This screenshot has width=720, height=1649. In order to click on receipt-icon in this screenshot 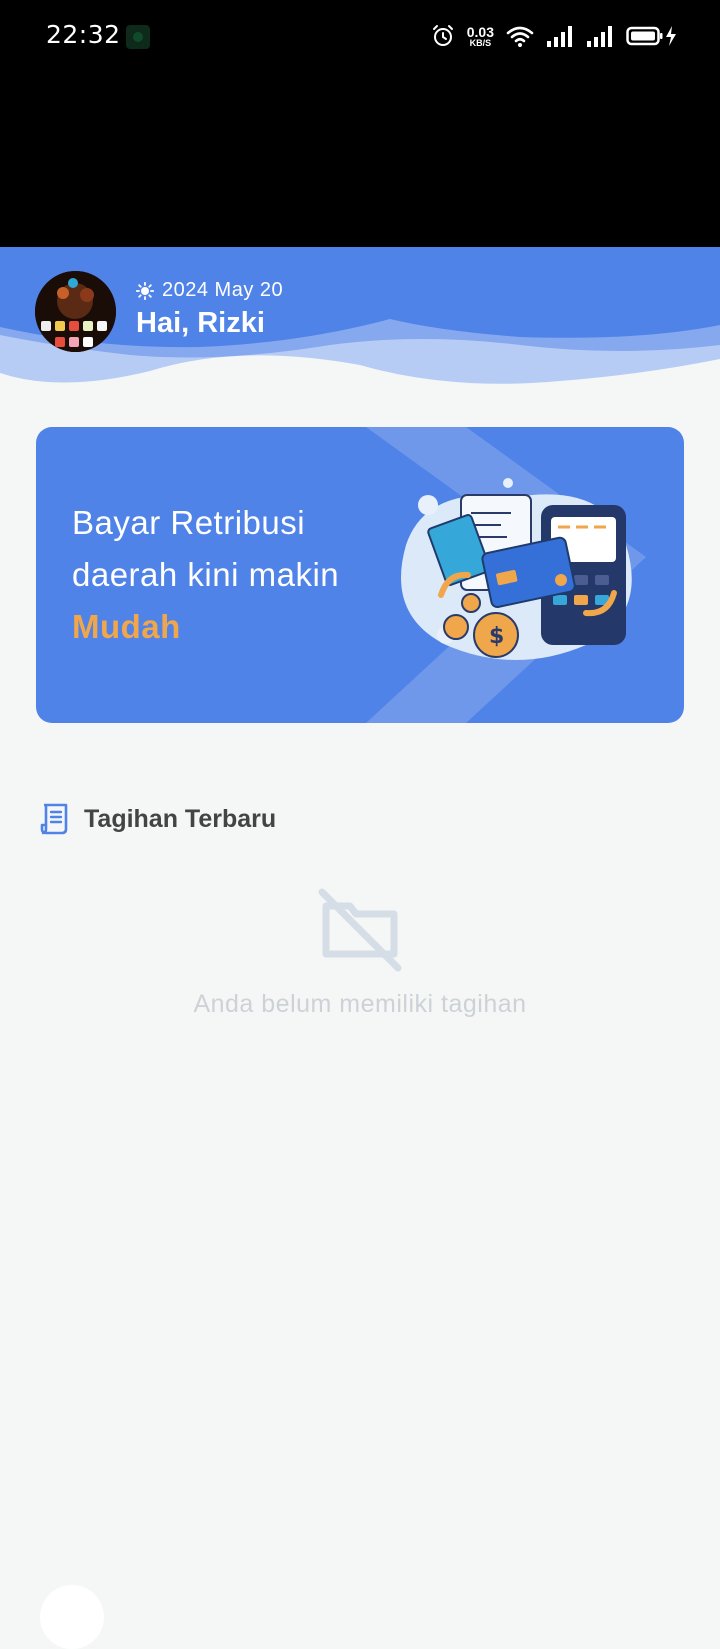, I will do `click(54, 819)`.